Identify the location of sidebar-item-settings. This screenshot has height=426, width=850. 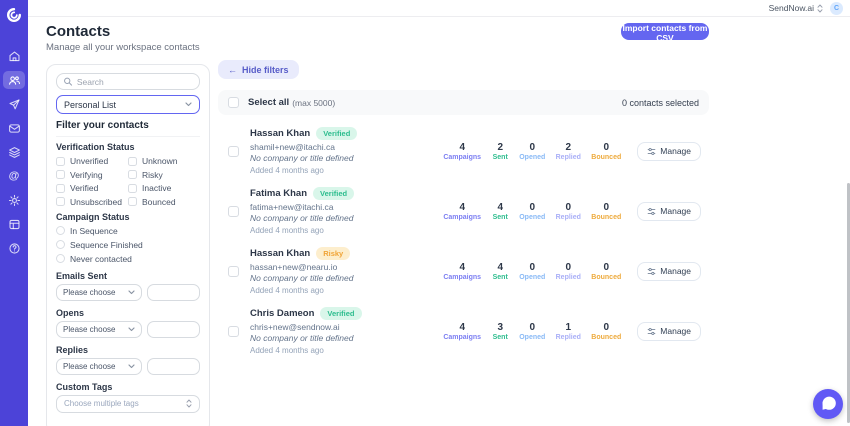
(14, 200).